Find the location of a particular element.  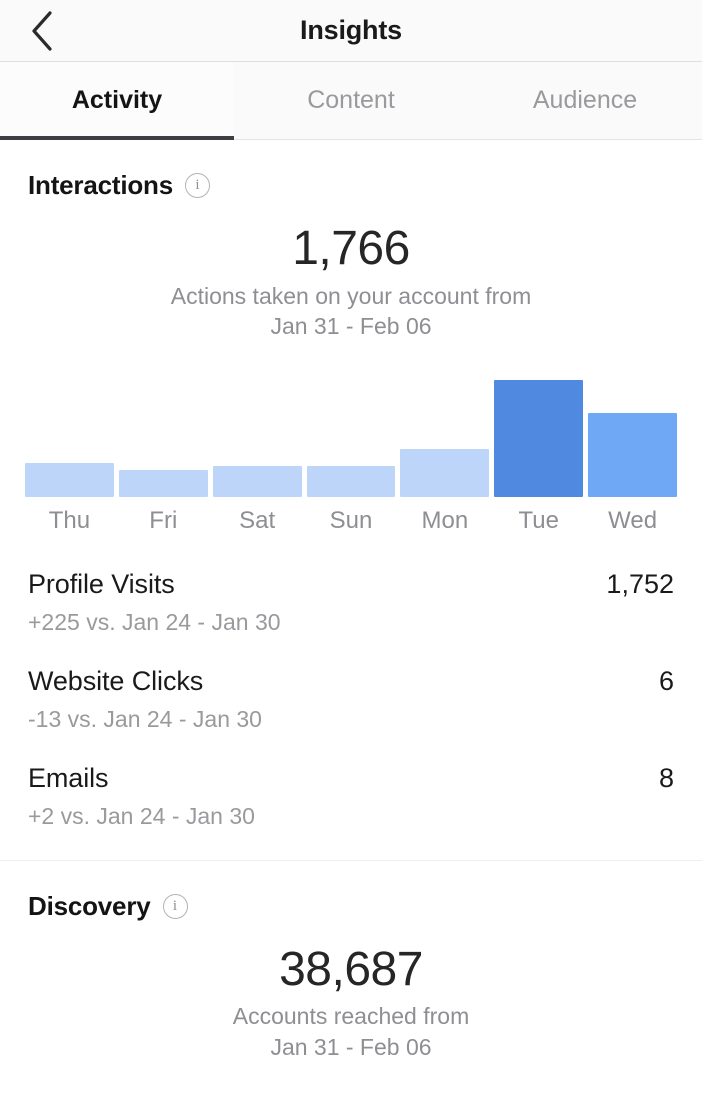

bar-column-wed is located at coordinates (633, 434).